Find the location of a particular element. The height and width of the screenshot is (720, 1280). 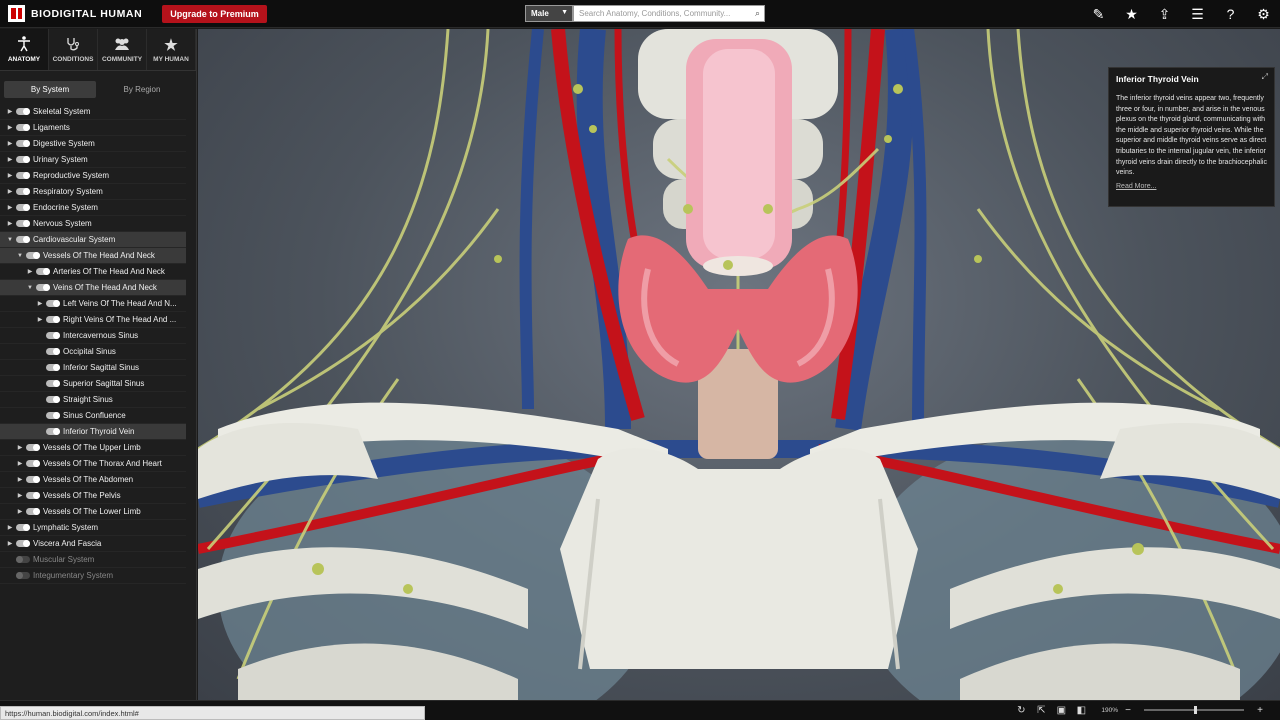

tree-item: ▼ Veins Of The Head And Neck is located at coordinates (93, 288).